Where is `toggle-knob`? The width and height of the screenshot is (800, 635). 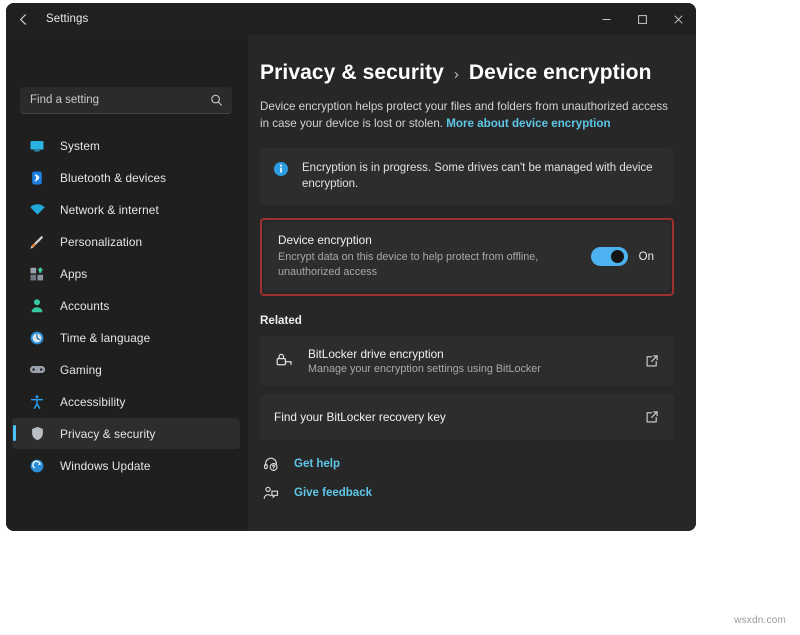
toggle-knob is located at coordinates (617, 257).